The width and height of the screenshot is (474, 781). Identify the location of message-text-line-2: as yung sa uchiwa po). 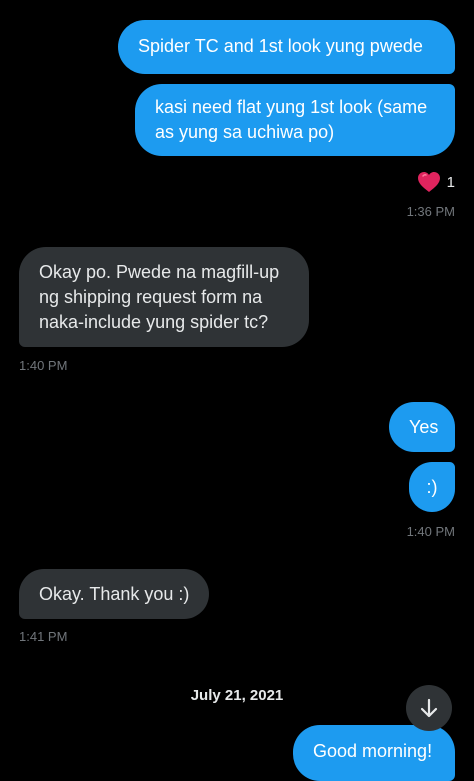
(245, 132).